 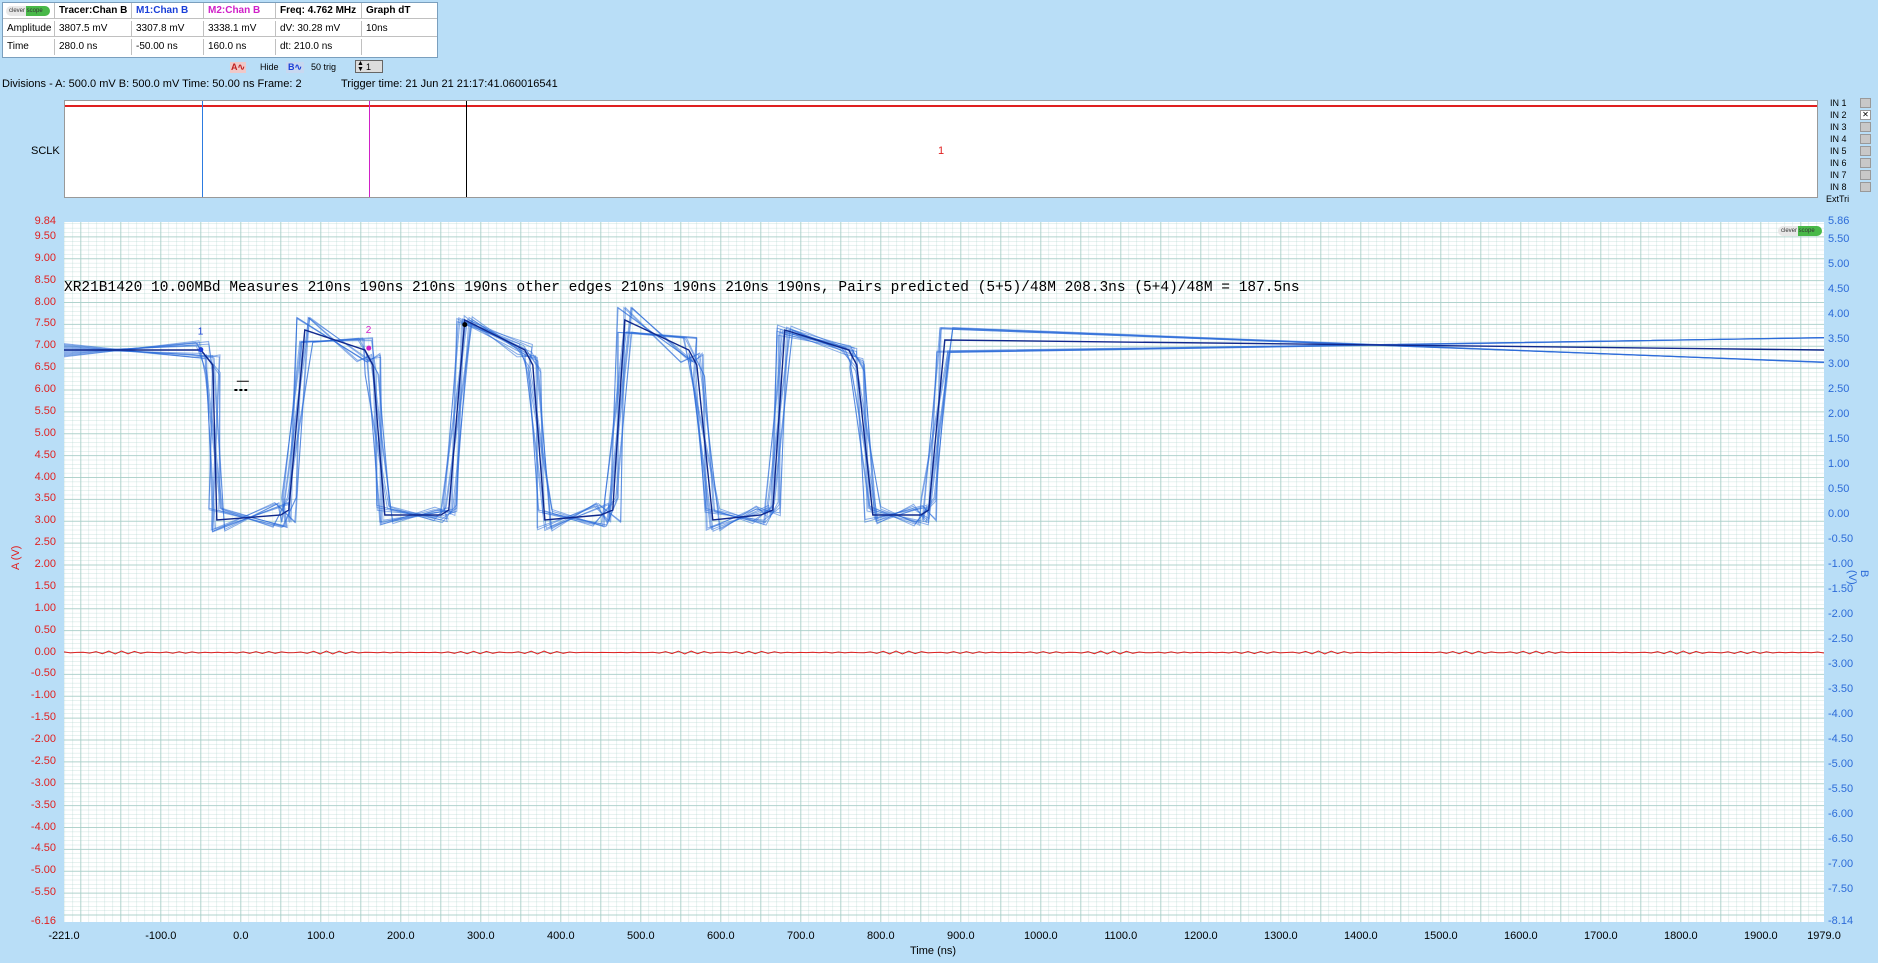 I want to click on y-a-tick-label: 3.00, so click(x=45, y=520).